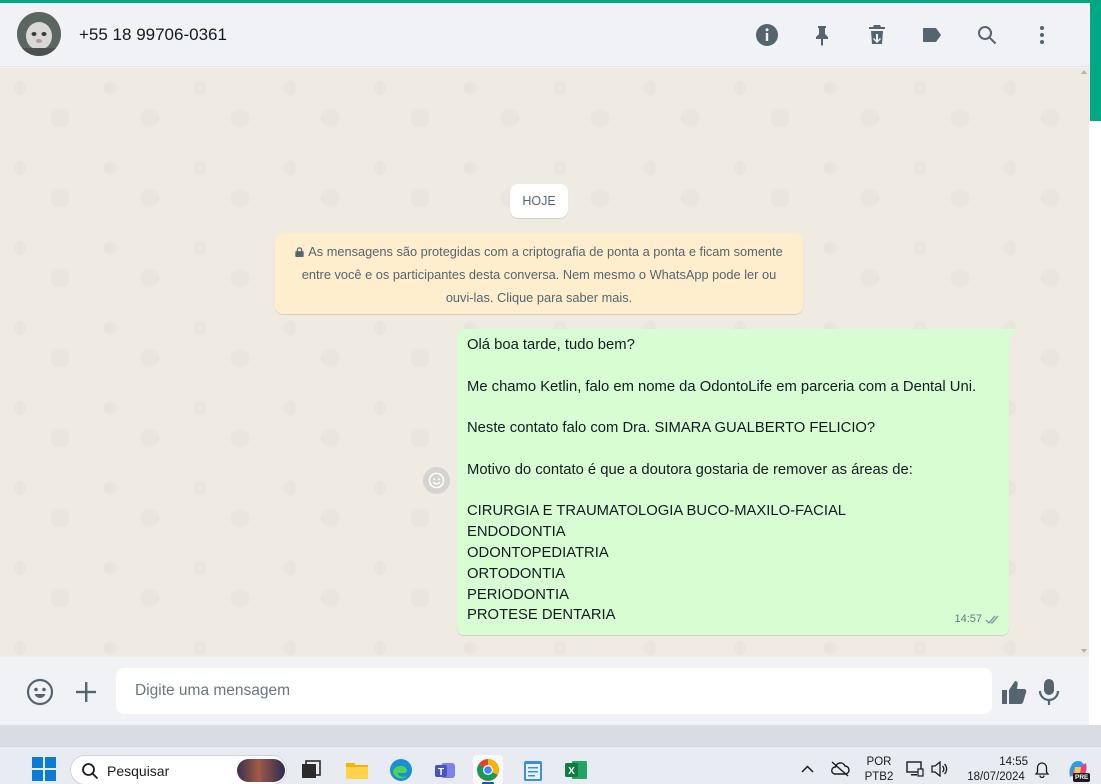  Describe the element at coordinates (996, 777) in the screenshot. I see `clock-date: 18/07/2024` at that location.